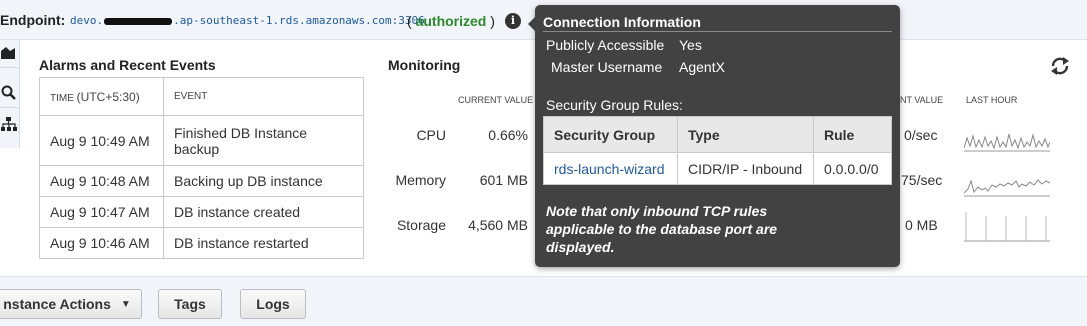 This screenshot has height=326, width=1087. Describe the element at coordinates (498, 225) in the screenshot. I see `metric-storage-value: 4,560 MB` at that location.